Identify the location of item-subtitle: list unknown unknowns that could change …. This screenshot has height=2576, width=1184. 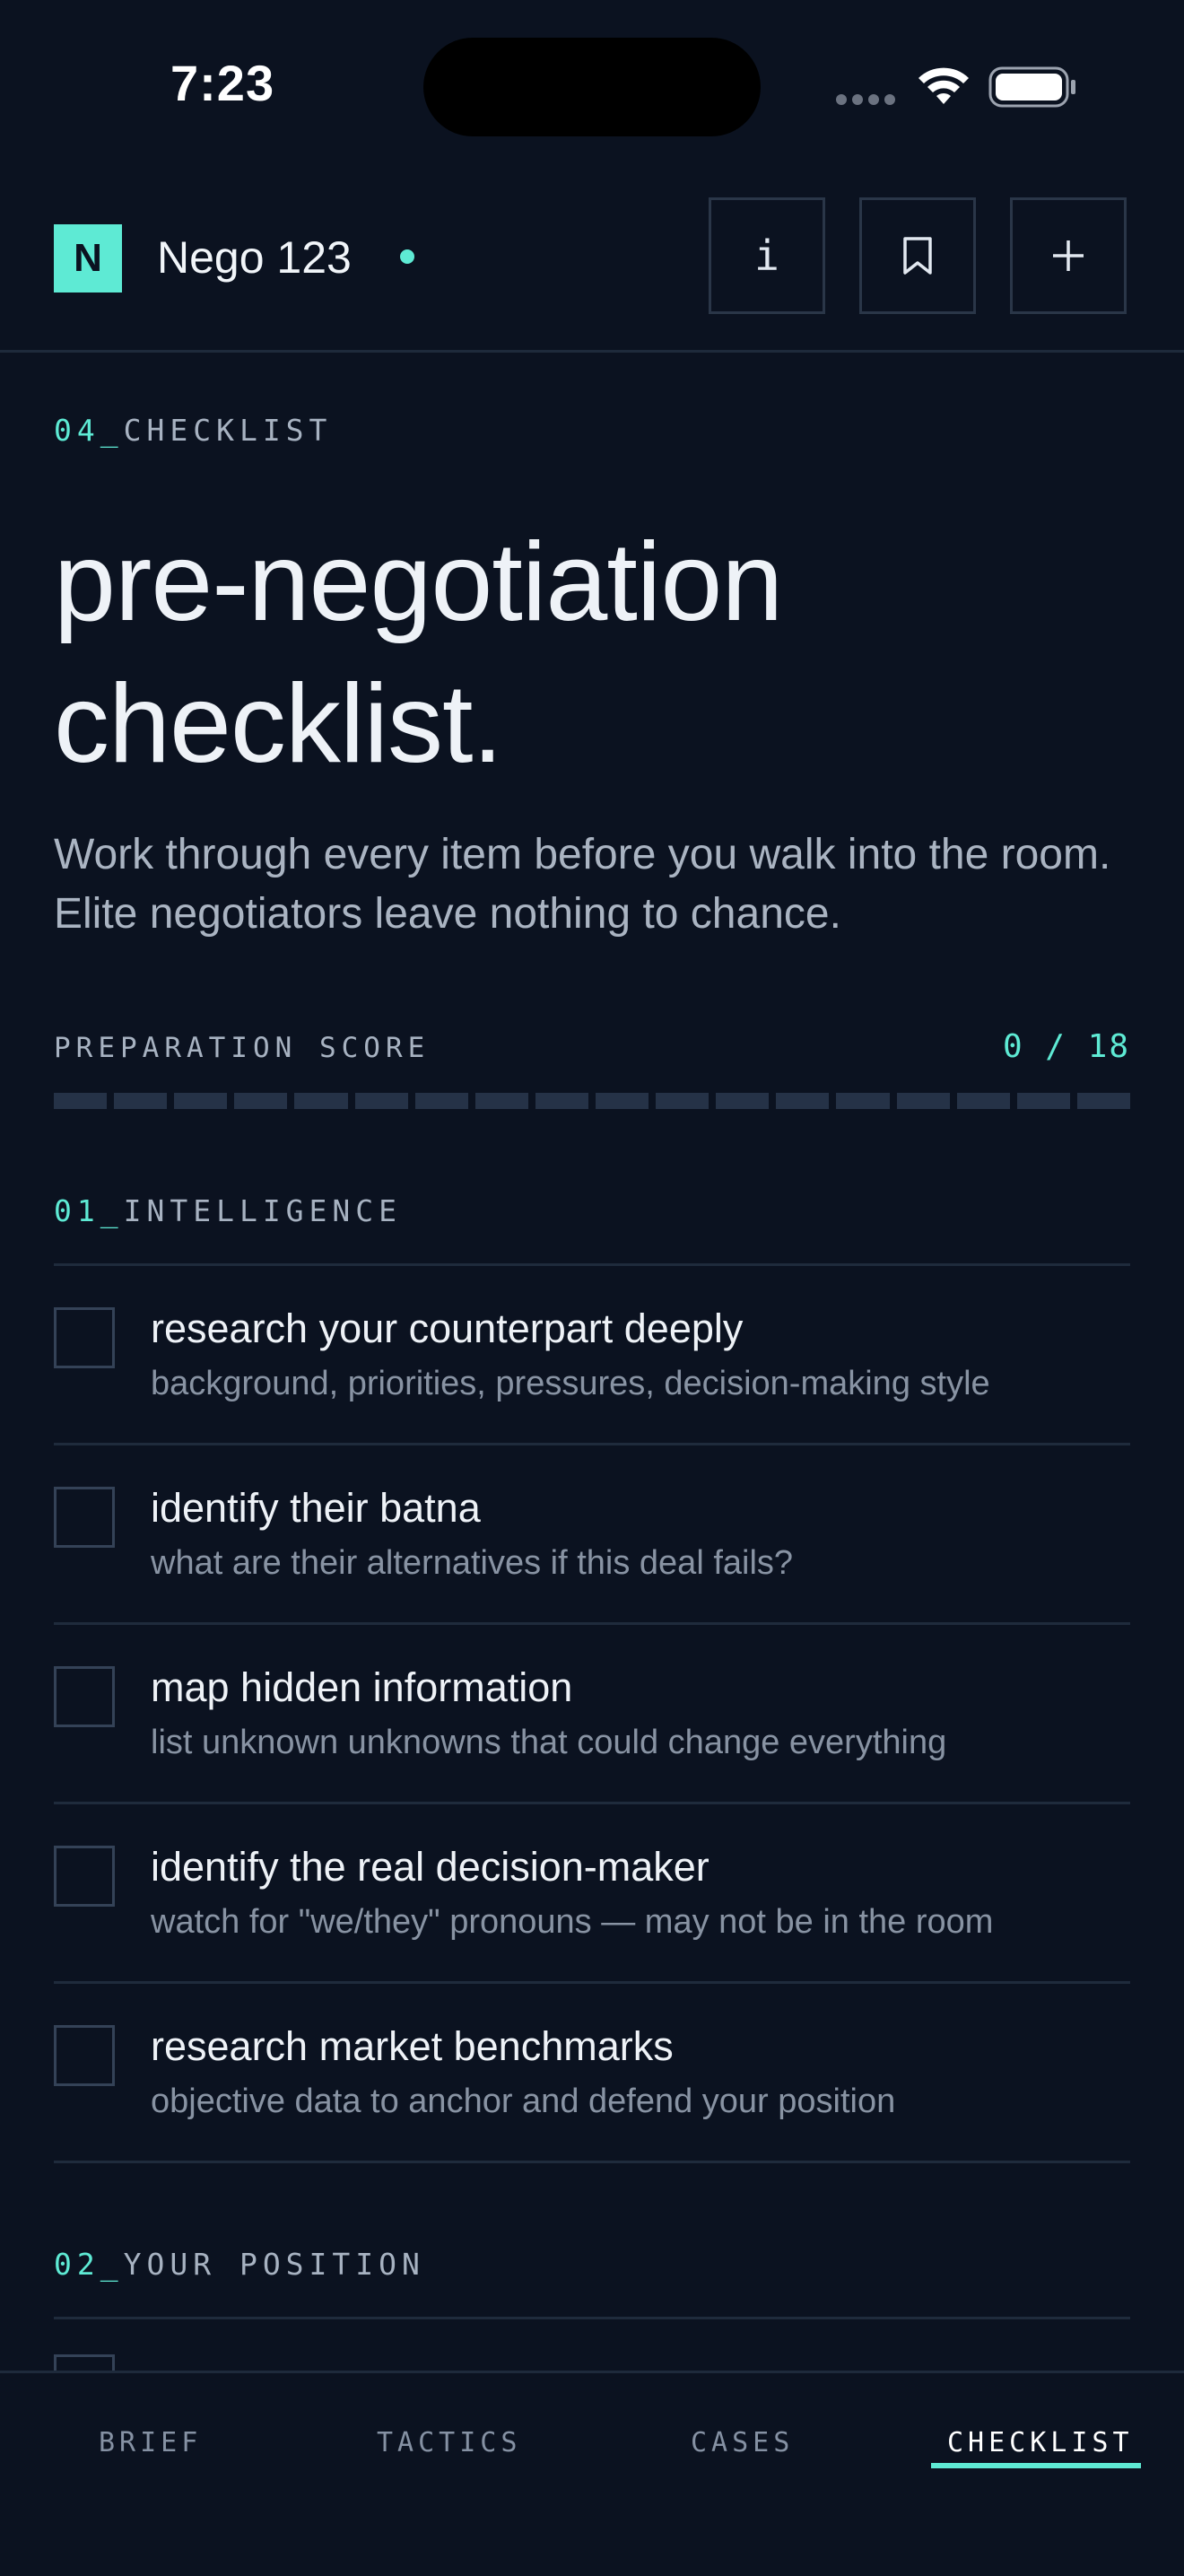
(549, 1742).